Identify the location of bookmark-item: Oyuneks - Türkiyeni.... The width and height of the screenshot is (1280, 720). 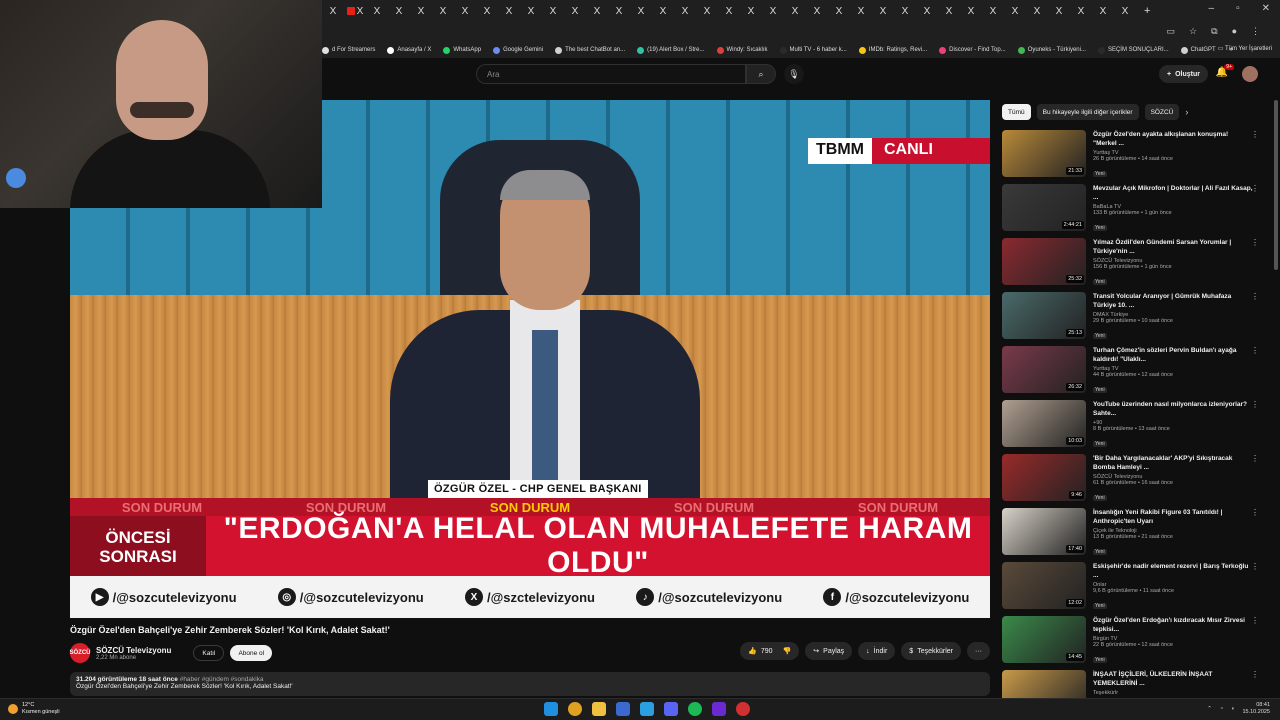
(1051, 50).